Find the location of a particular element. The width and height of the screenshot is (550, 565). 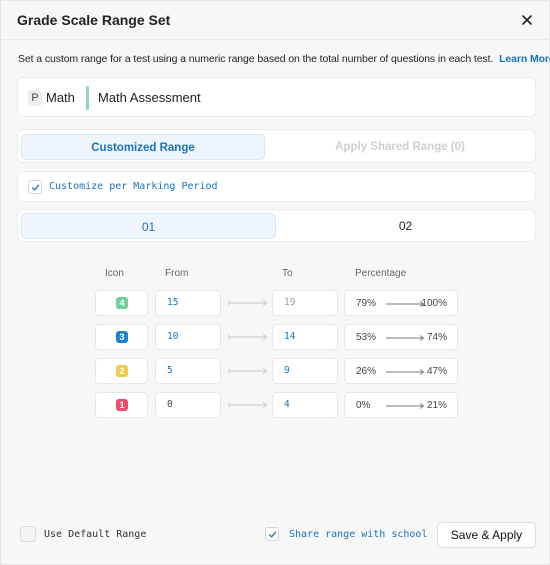

share-range-checkbox is located at coordinates (272, 534).